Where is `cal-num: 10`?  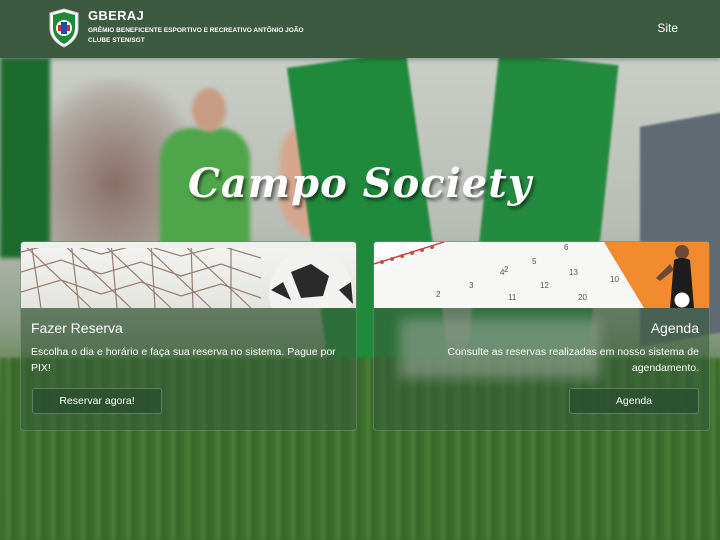 cal-num: 10 is located at coordinates (614, 279).